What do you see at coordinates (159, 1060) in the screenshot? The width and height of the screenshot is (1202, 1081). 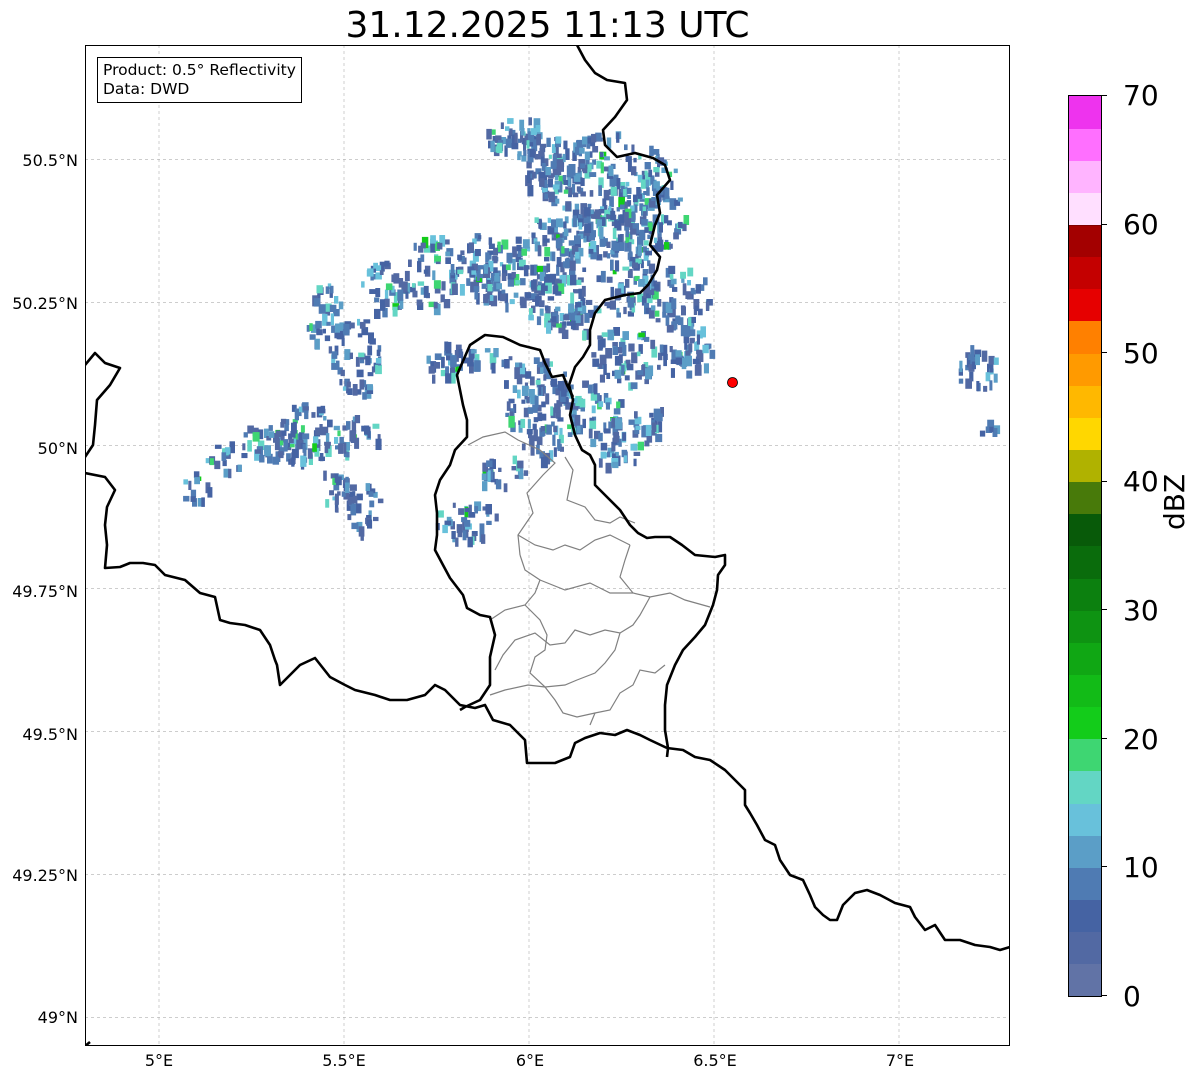 I see `lon-tick-5: 5°E` at bounding box center [159, 1060].